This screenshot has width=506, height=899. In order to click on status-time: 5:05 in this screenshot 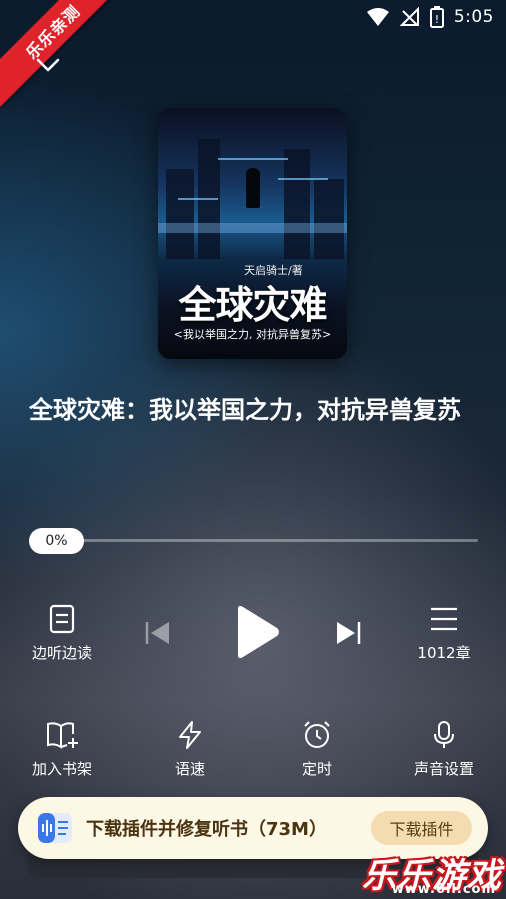, I will do `click(473, 17)`.